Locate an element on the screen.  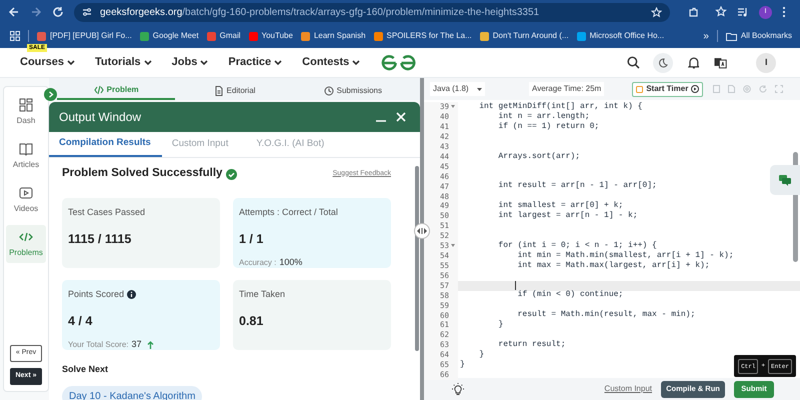
card-value: 1115 / 1115 is located at coordinates (100, 239).